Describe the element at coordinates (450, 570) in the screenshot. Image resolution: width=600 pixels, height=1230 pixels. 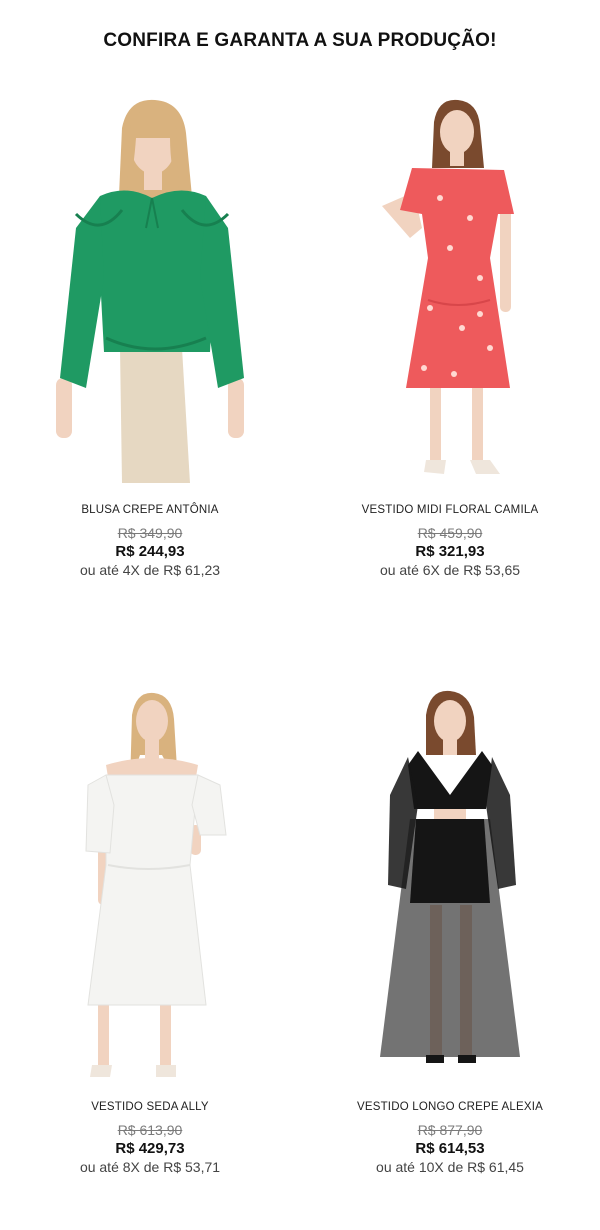
I see `installments-text: ou até 6X de R$ 53,65` at that location.